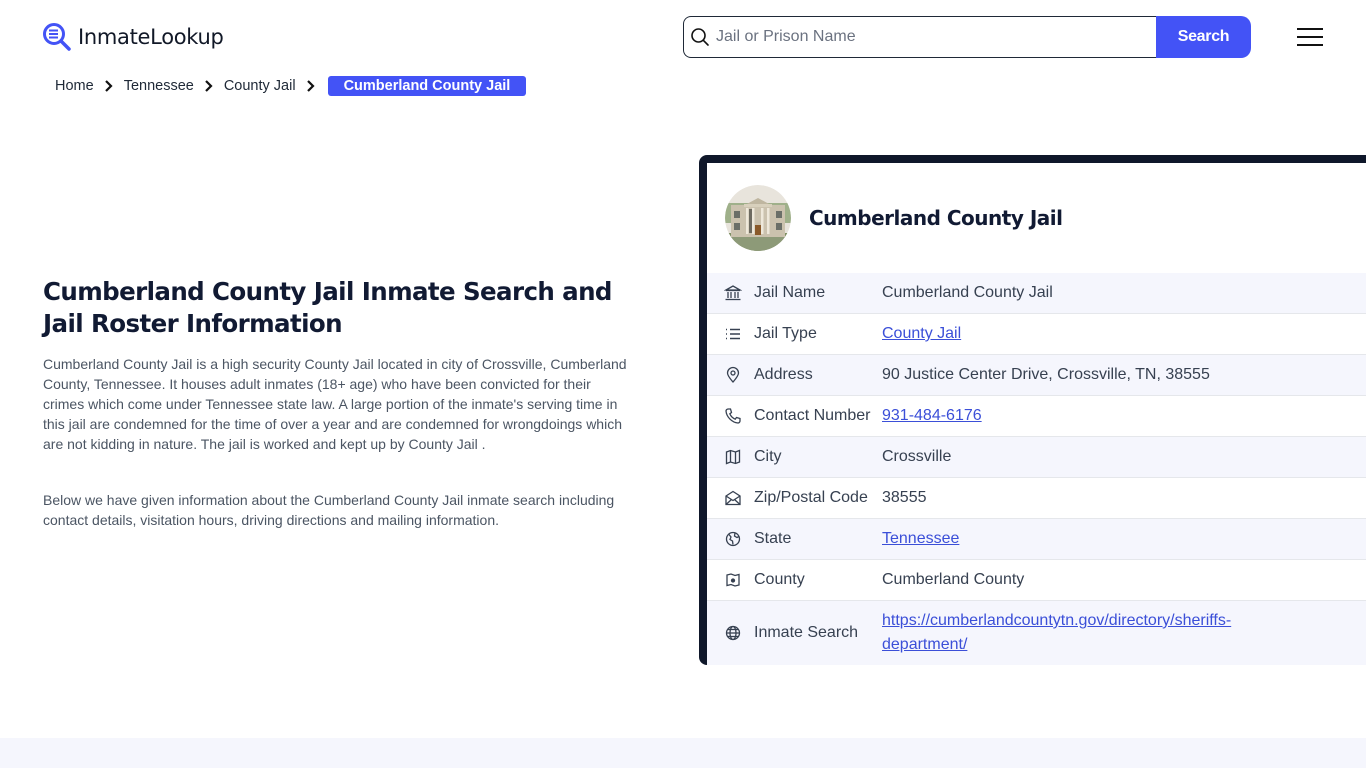  I want to click on list-icon, so click(733, 334).